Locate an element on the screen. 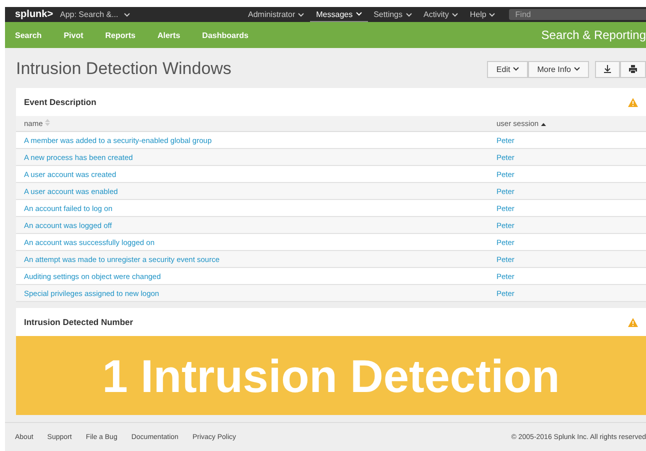 This screenshot has height=451, width=646. nav-menu: Administrator is located at coordinates (276, 14).